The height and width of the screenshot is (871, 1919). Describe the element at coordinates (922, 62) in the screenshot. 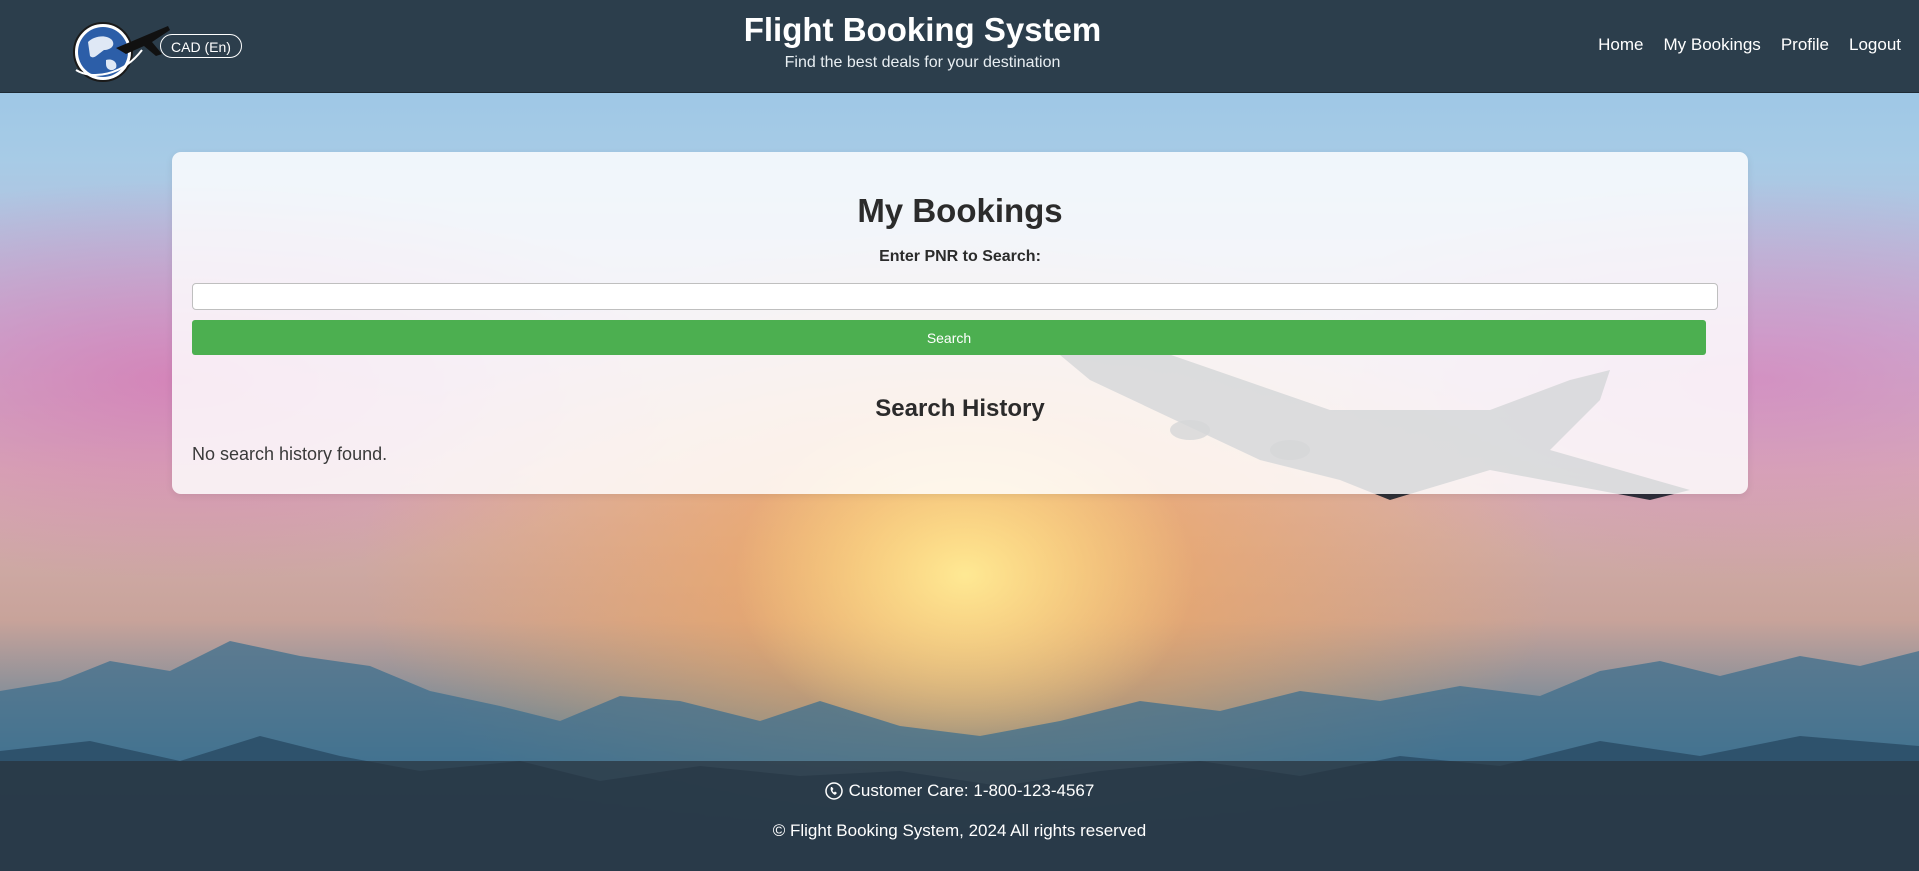

I see `site-subtitle: Find the best deals for your destination` at that location.